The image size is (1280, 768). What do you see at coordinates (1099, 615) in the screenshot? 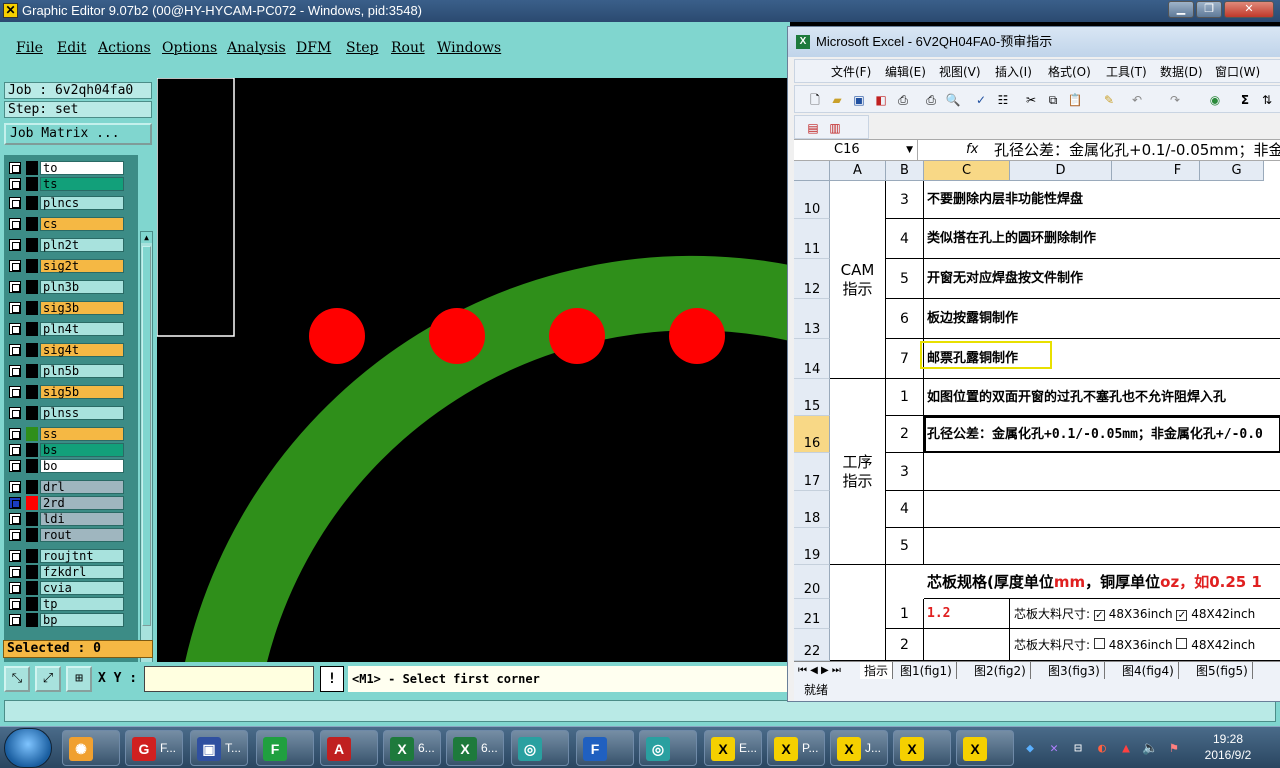
I see `size-checkbox-1: ✓` at bounding box center [1099, 615].